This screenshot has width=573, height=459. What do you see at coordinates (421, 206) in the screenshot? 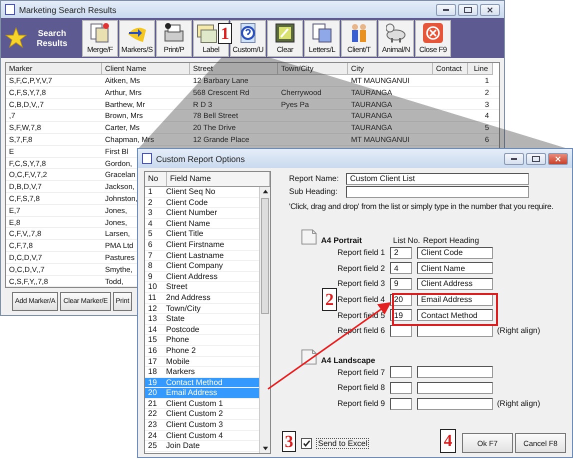
I see `instruction-text: 'Click, drag and drop' from the list or simply type in the number that you require.` at bounding box center [421, 206].